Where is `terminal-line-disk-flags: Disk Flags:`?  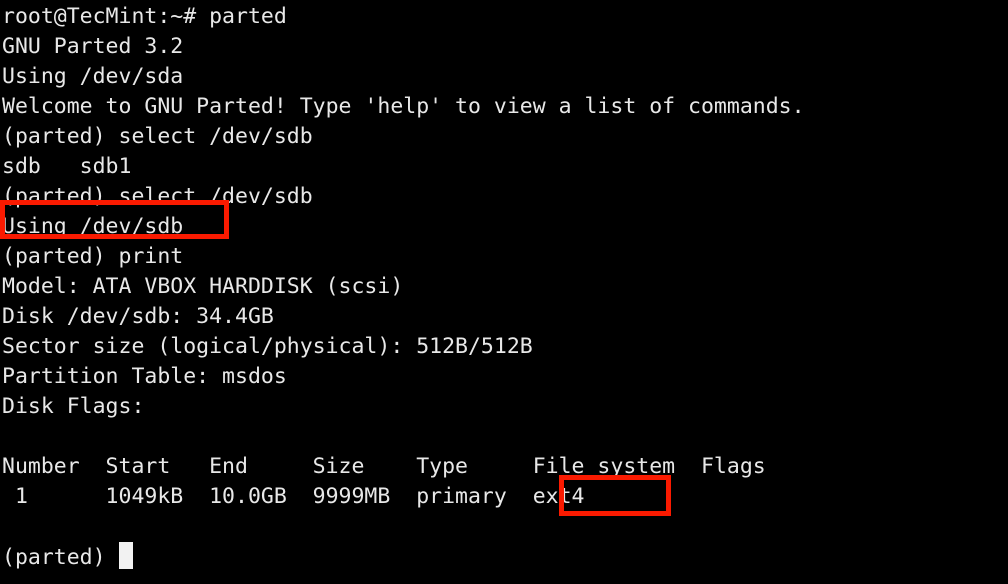 terminal-line-disk-flags: Disk Flags: is located at coordinates (73, 406).